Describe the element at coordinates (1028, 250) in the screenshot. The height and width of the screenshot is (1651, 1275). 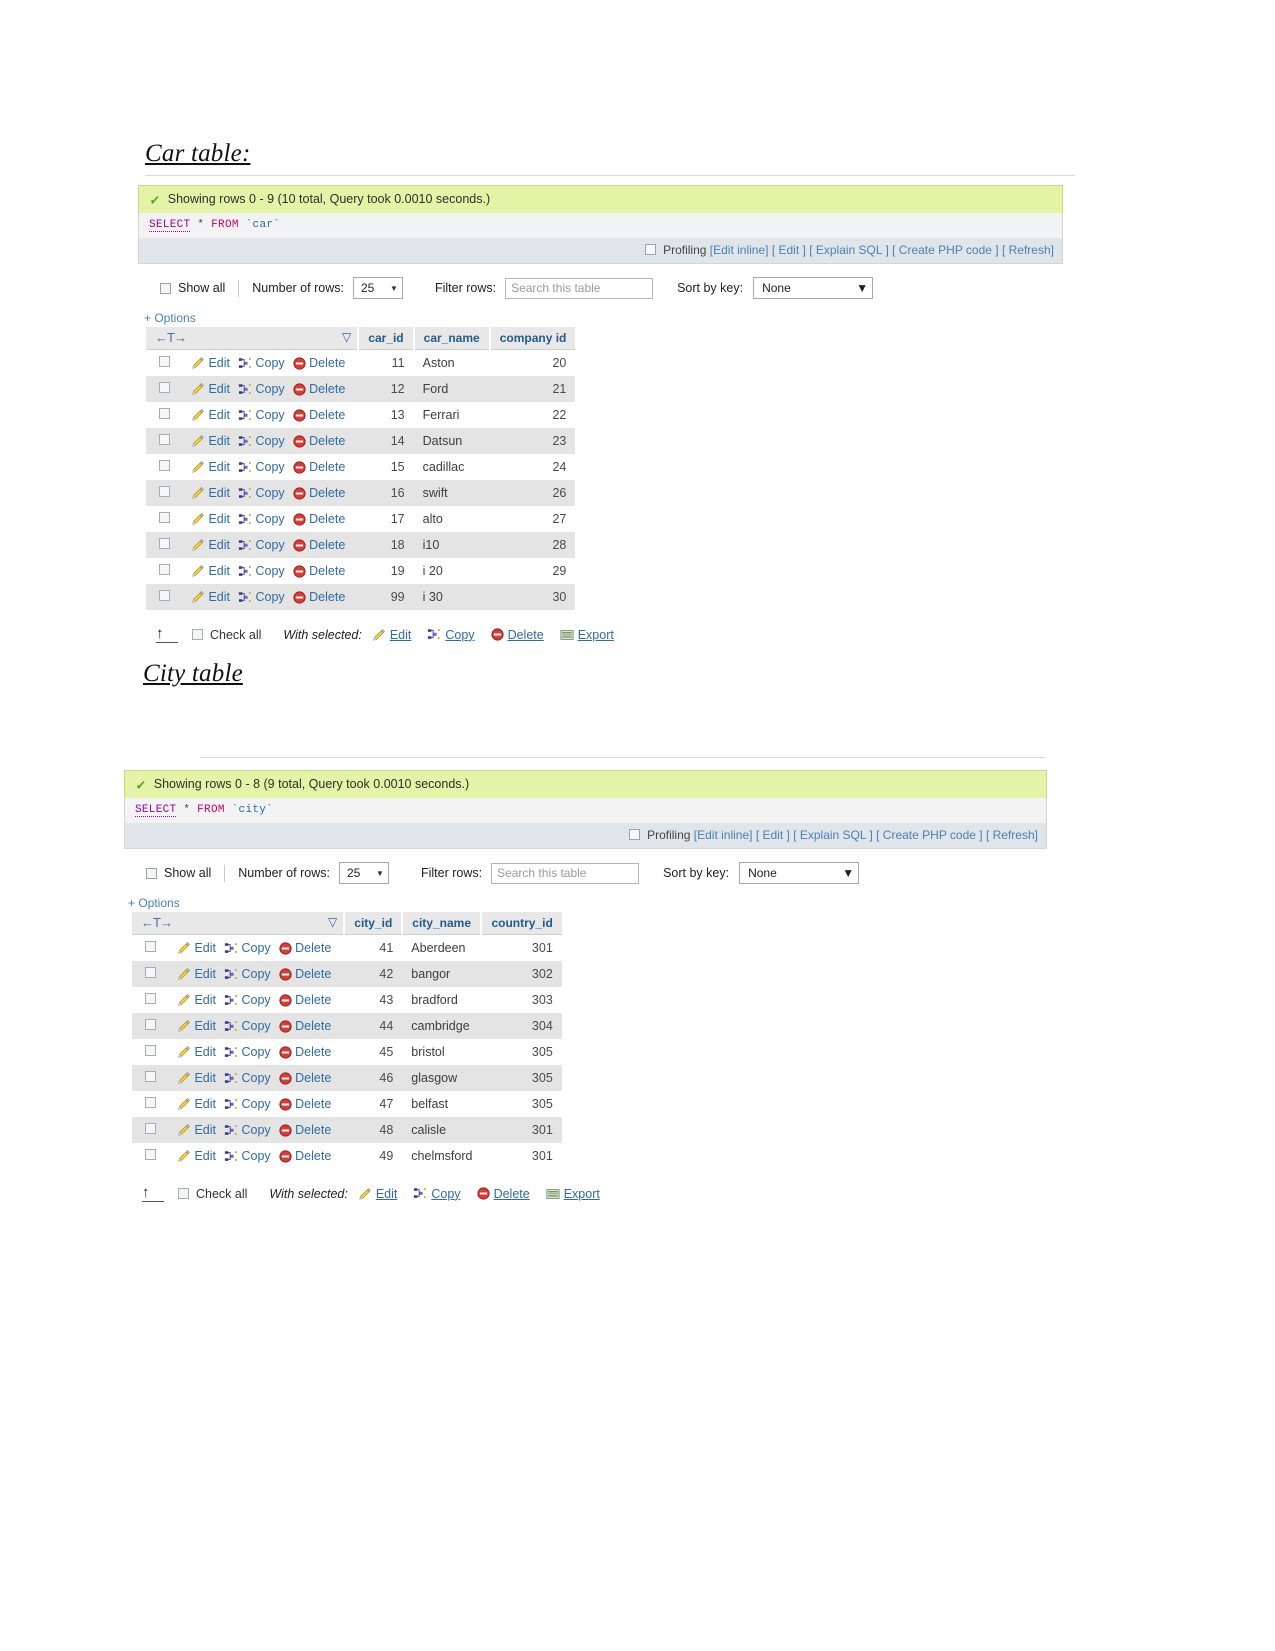
I see `car-refresh-link: [ Refresh]` at that location.